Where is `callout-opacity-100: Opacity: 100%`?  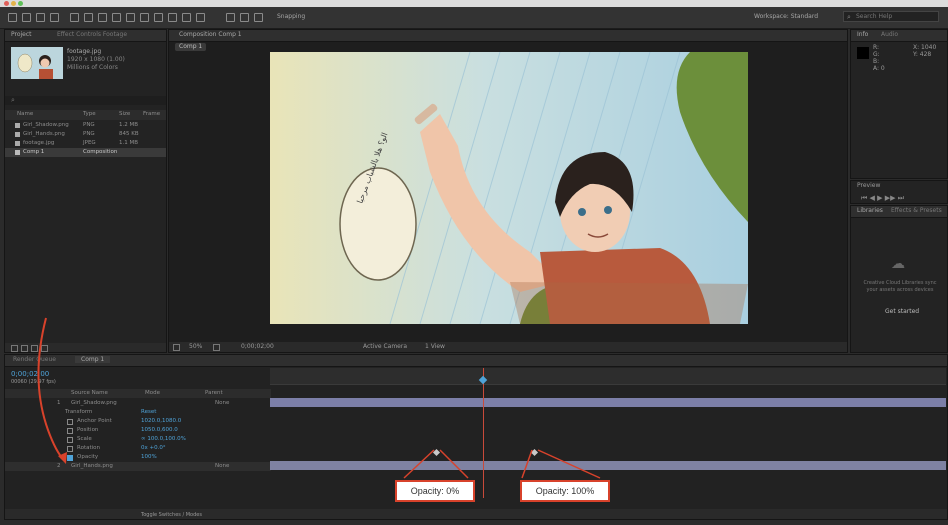
callout-opacity-100: Opacity: 100% is located at coordinates (565, 491).